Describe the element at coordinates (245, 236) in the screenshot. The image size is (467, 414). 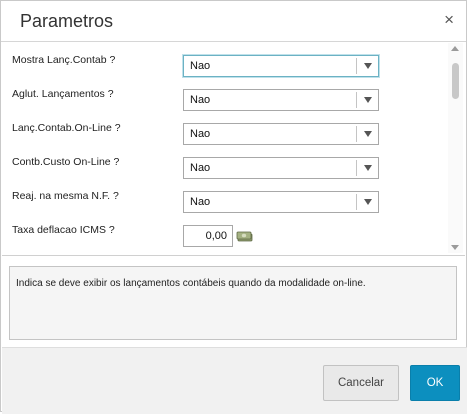
I see `money-icon` at that location.